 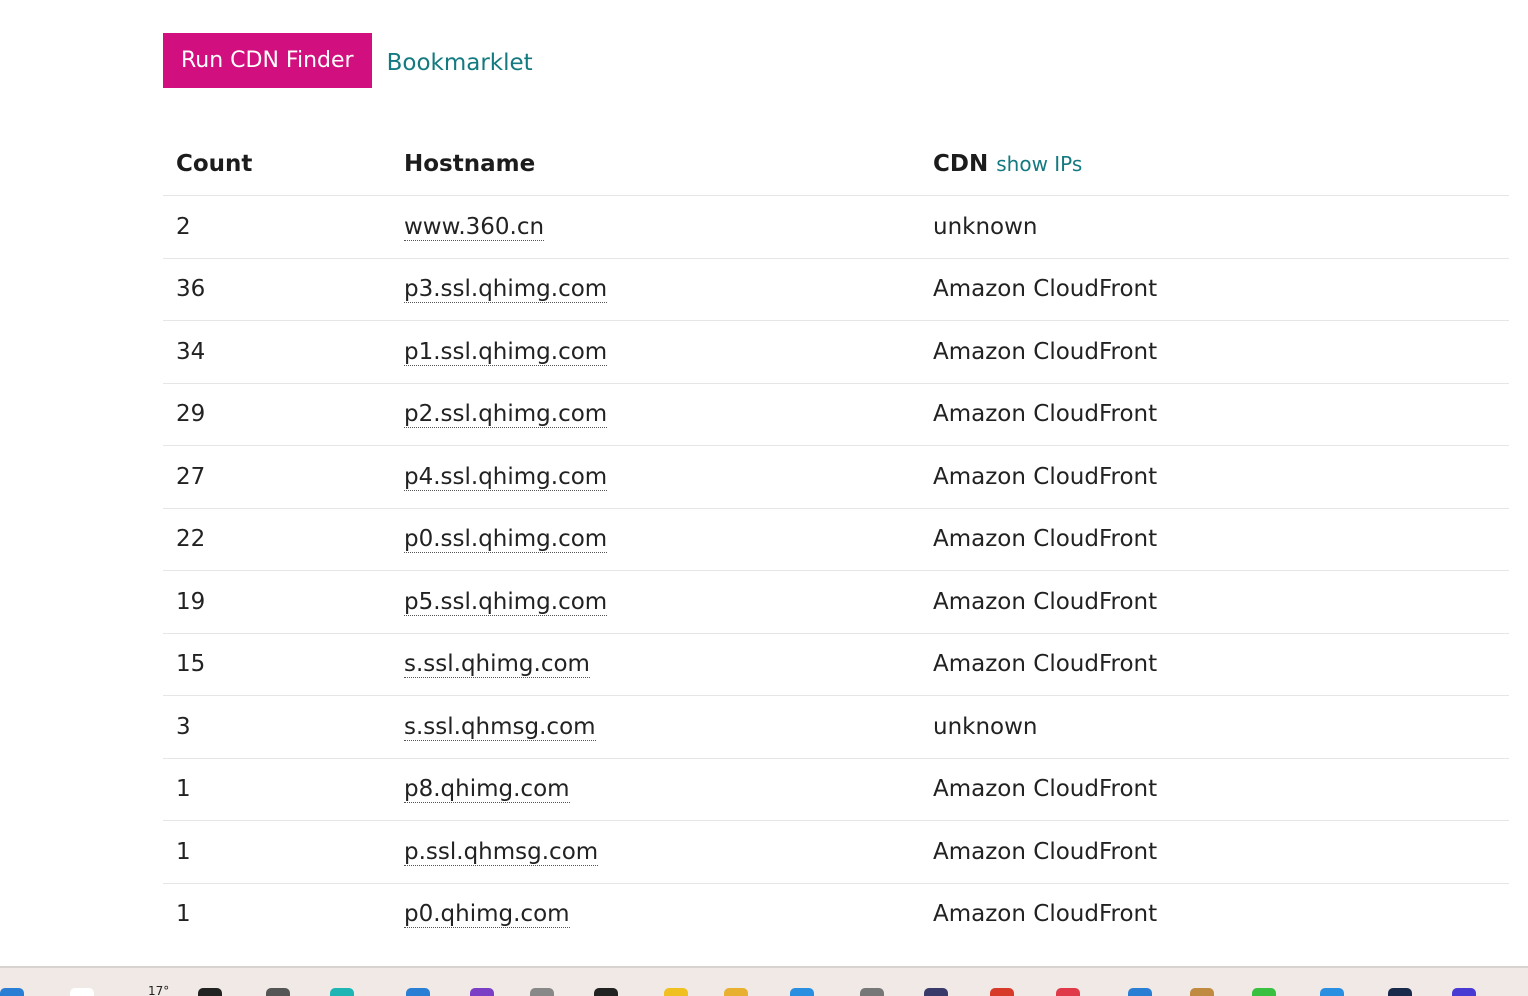 I want to click on browser-icon, so click(x=342, y=992).